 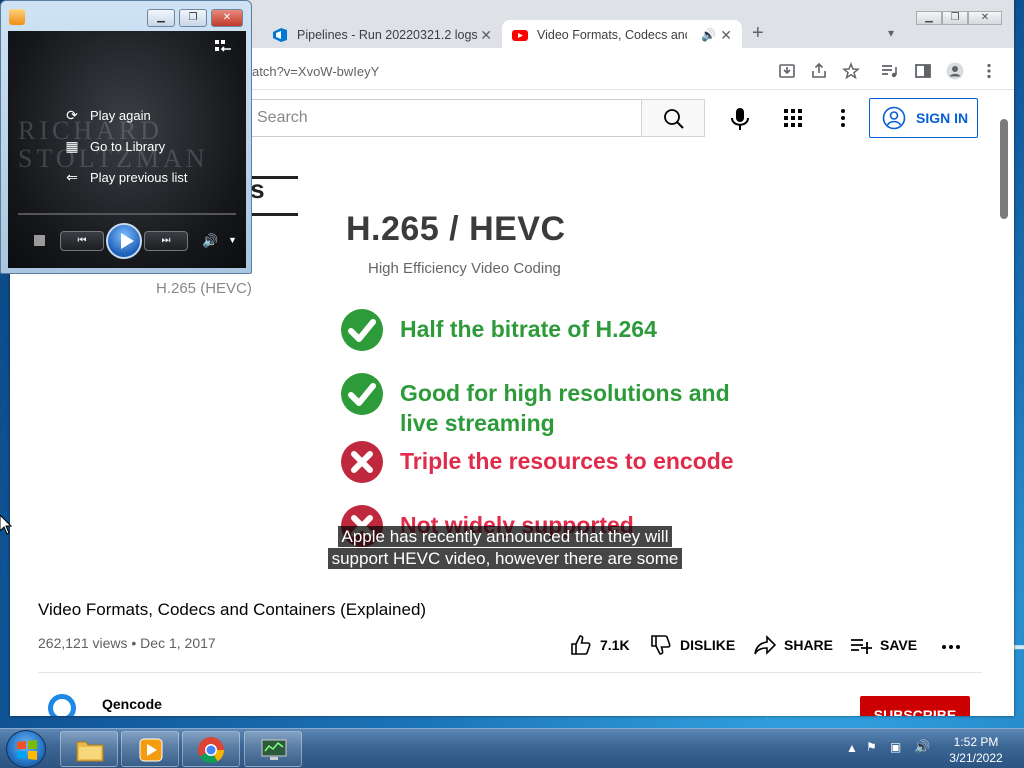 I want to click on clock-date: 3/21/2022, so click(x=976, y=758).